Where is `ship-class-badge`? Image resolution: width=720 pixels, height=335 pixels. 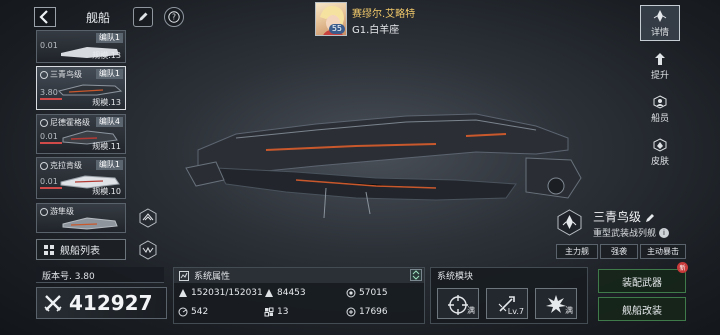
ship-class-badge is located at coordinates (569, 222).